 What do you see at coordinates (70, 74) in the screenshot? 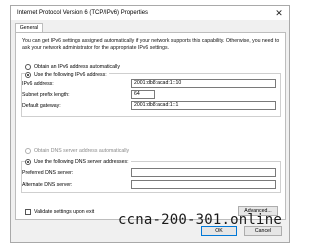
I see `use-ipv6-manual-label: Use the following IPv6 address:` at bounding box center [70, 74].